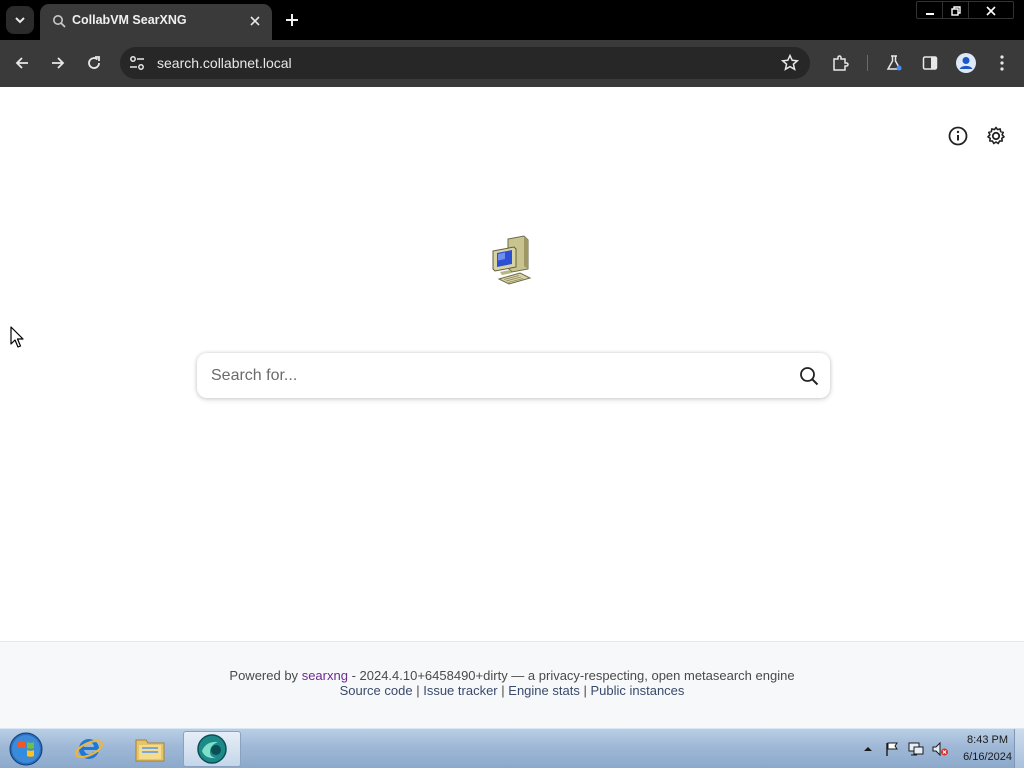  Describe the element at coordinates (987, 757) in the screenshot. I see `clock-date: 6/16/2024` at that location.